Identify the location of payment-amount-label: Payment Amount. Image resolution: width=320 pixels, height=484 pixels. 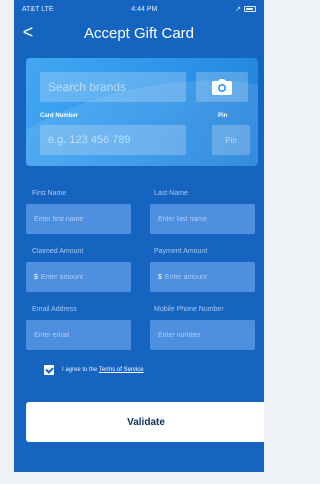
(181, 251).